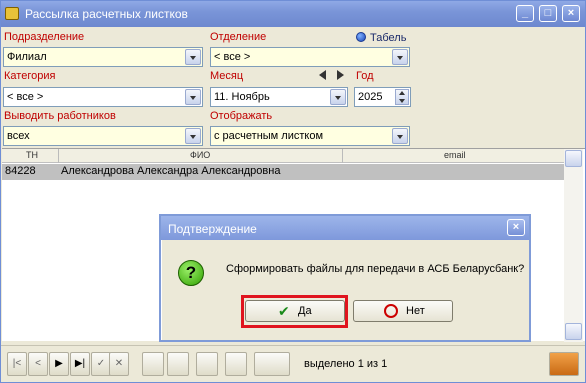 The image size is (586, 383). Describe the element at coordinates (59, 364) in the screenshot. I see `next-record-icon: ▶` at that location.